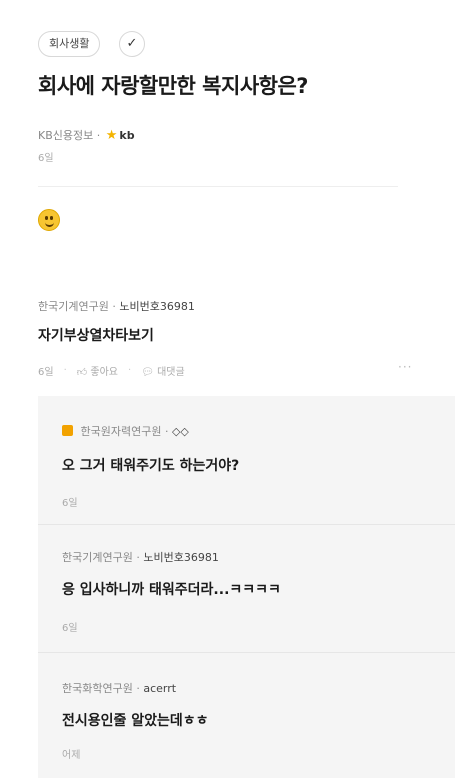 Image resolution: width=455 pixels, height=778 pixels. I want to click on reply-text: 응 입사하니까 태워주더라...ㅋㅋㅋㅋ, so click(171, 590).